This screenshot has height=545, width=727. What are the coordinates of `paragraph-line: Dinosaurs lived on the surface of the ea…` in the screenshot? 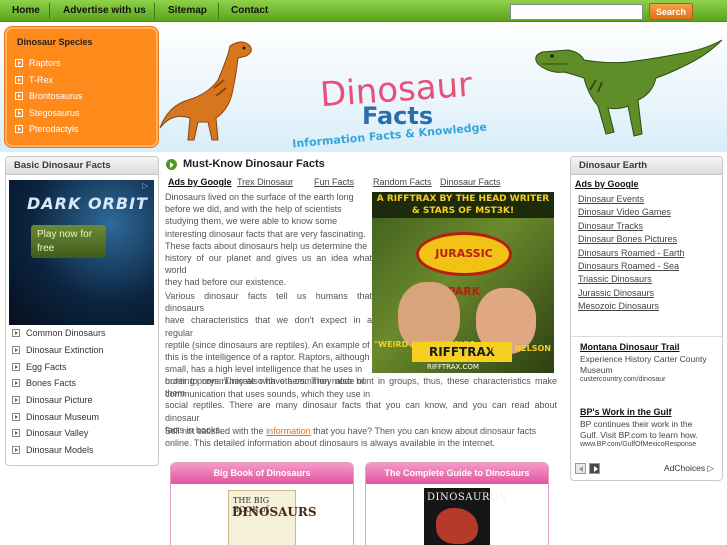 It's located at (259, 197).